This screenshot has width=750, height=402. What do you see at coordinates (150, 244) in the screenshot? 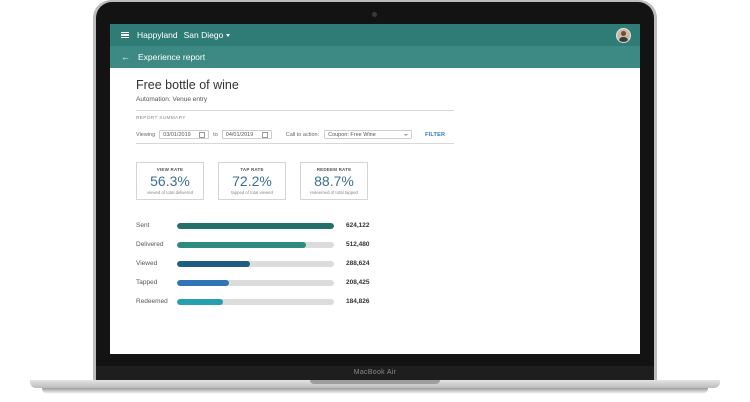
I see `funnel-label: Delivered` at bounding box center [150, 244].